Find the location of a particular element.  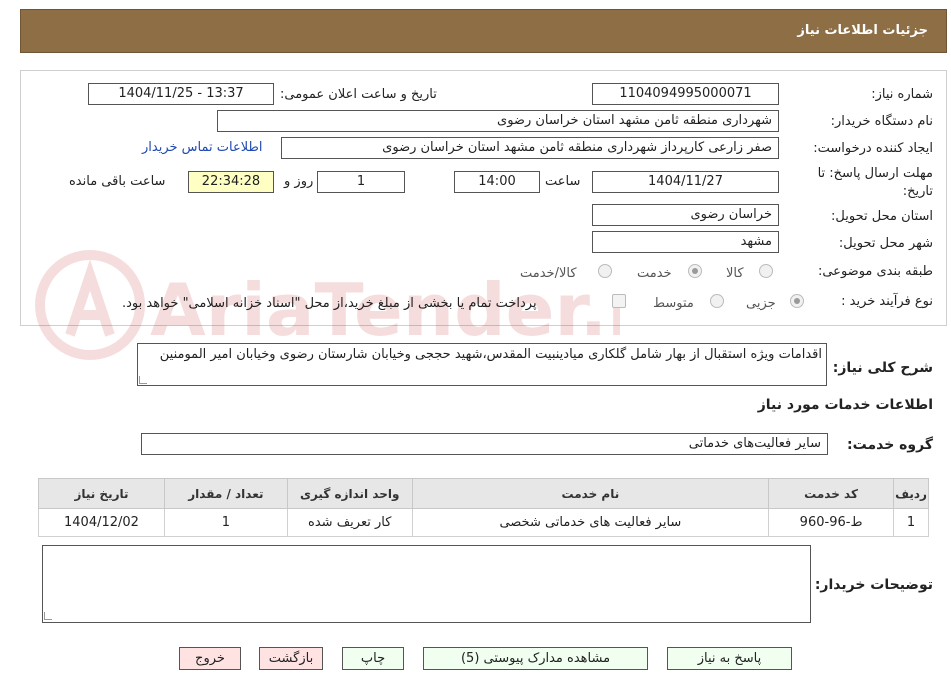

col-header-name: نام خدمت is located at coordinates (590, 493).